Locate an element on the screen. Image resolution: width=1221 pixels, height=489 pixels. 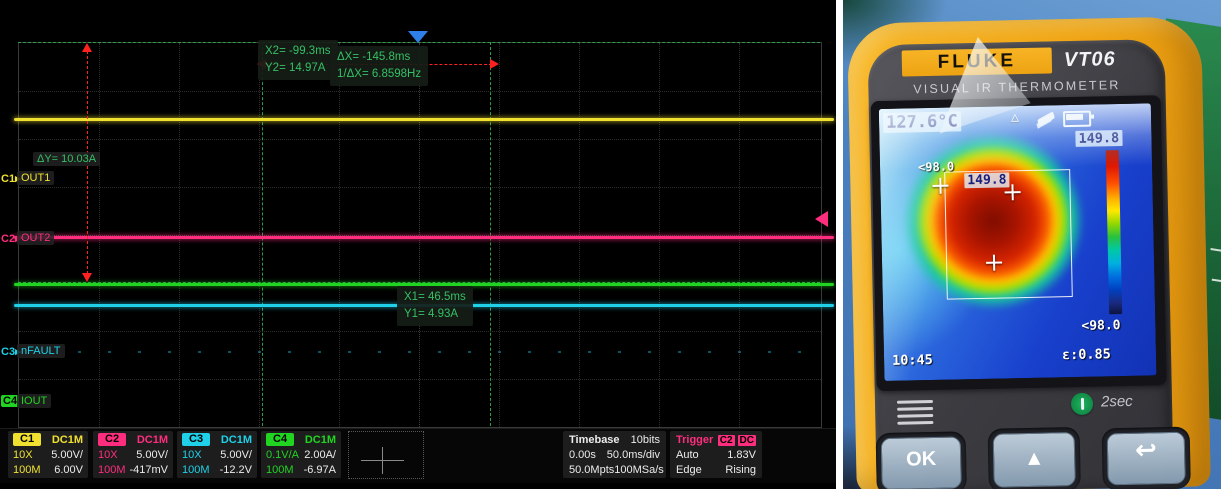
c1-marker-label: C1 is located at coordinates (8, 179).